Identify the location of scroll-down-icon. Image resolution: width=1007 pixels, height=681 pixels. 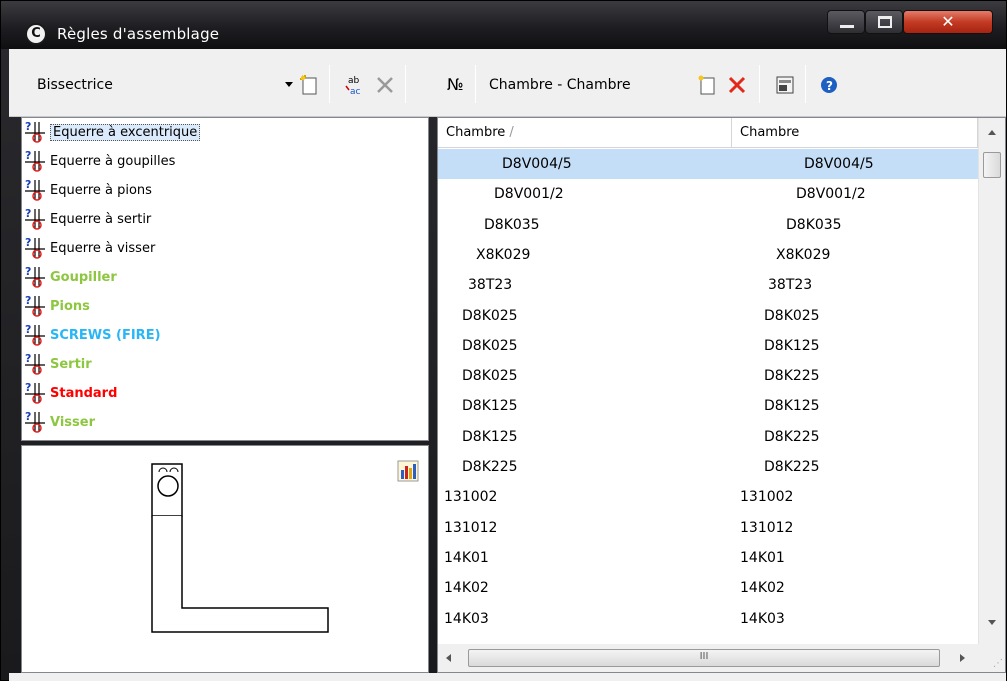
(992, 622).